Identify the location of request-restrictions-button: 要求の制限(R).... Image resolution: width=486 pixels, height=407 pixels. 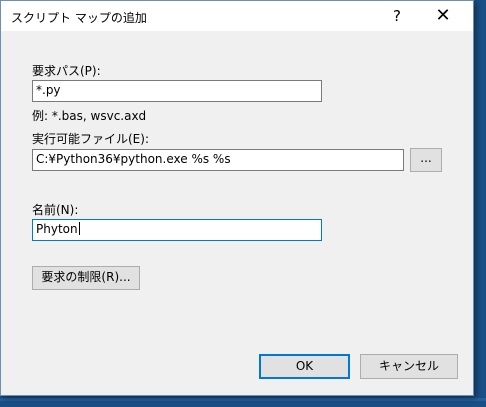
(86, 278).